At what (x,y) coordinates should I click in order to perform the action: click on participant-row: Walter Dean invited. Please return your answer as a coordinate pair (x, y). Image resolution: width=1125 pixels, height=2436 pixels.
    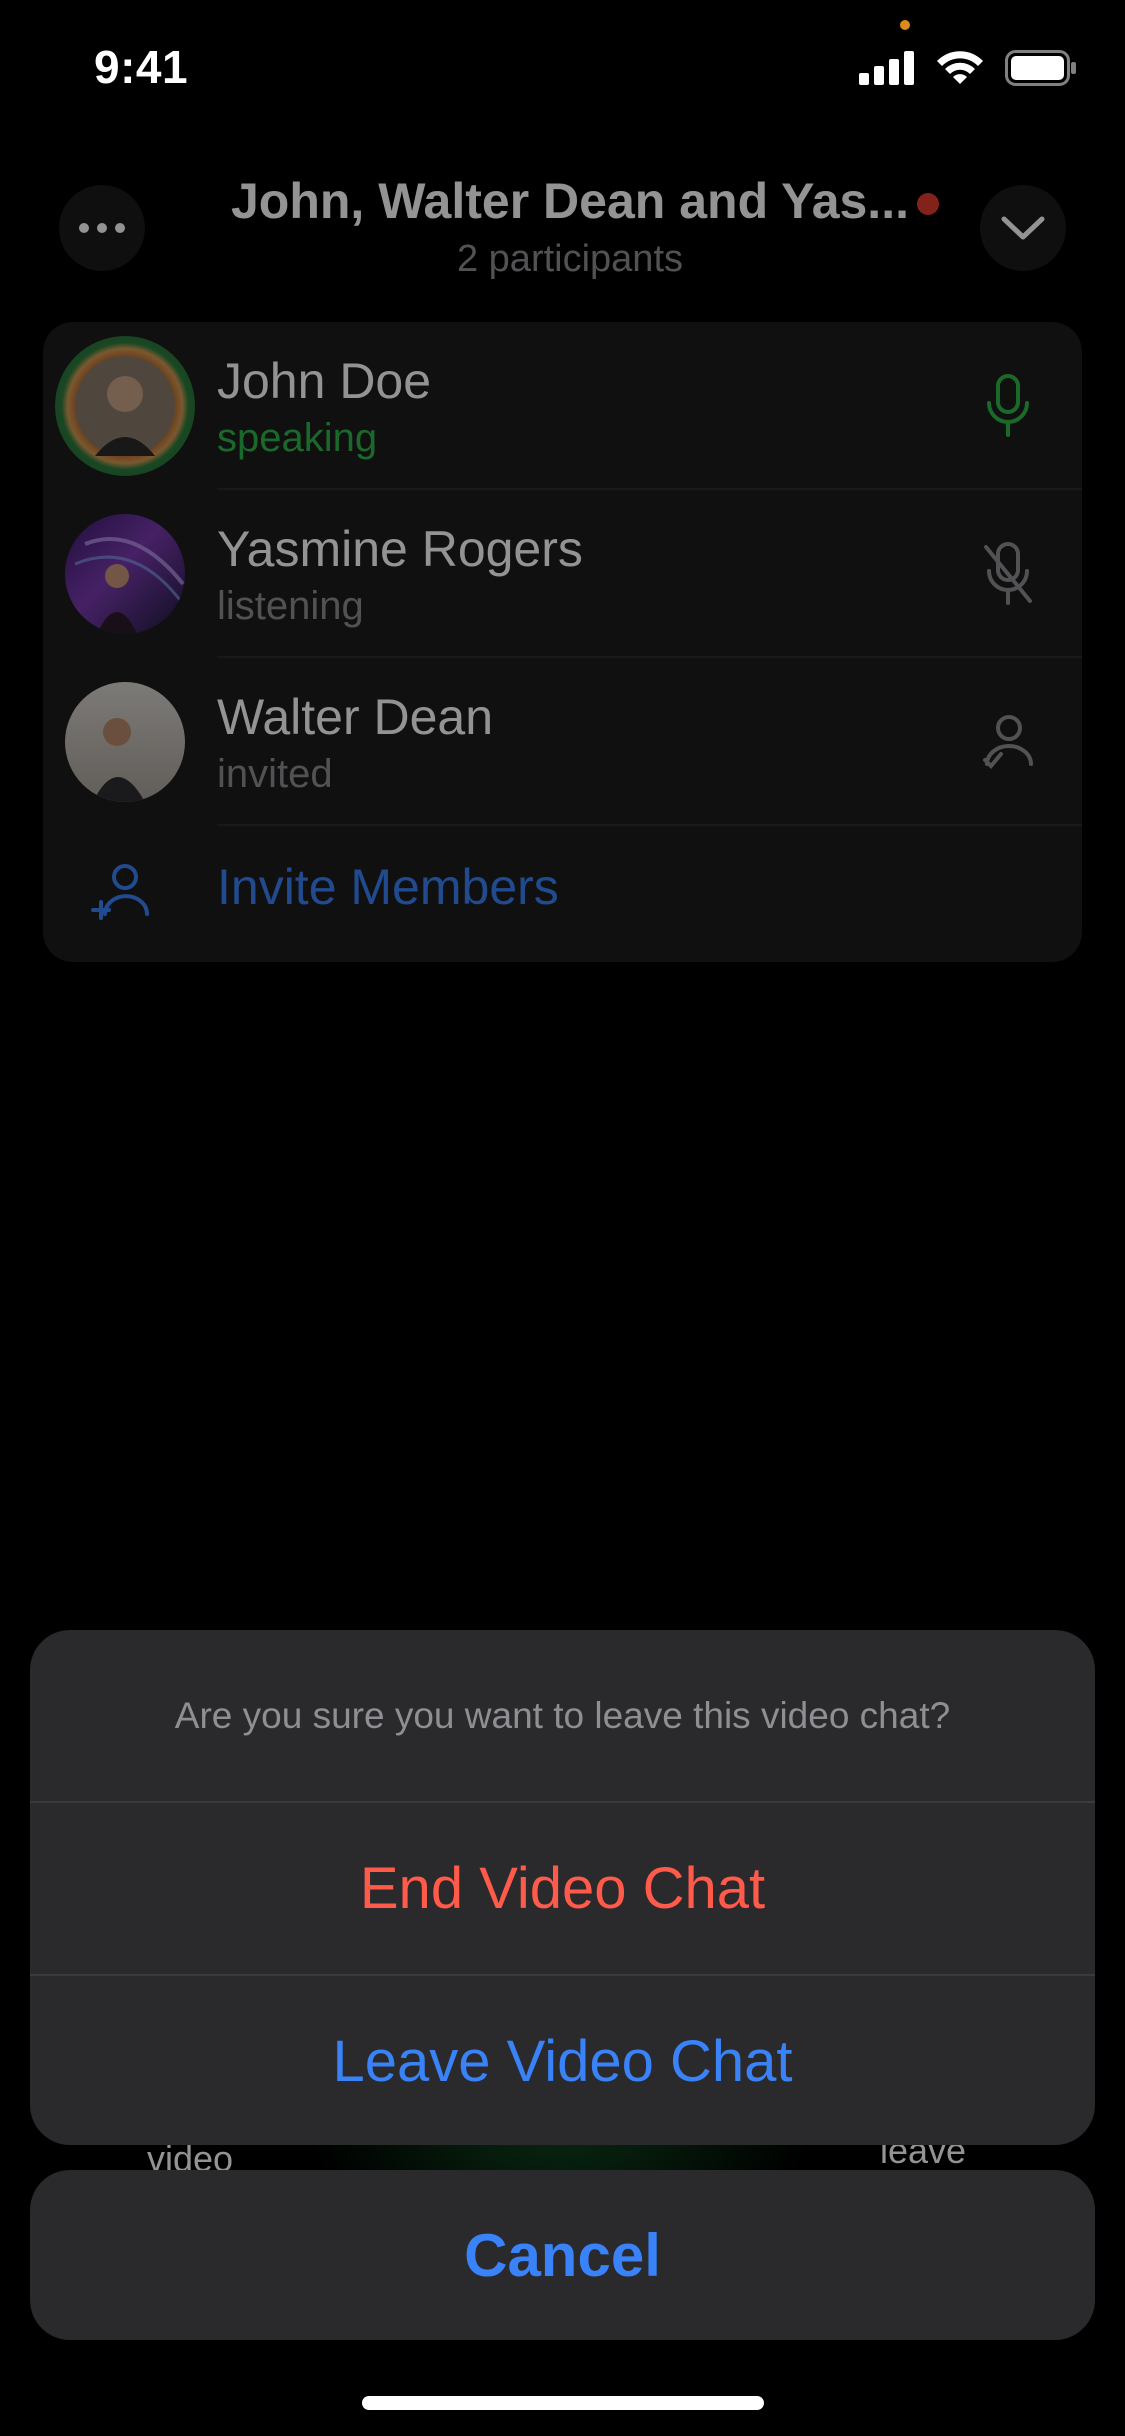
    Looking at the image, I should click on (562, 742).